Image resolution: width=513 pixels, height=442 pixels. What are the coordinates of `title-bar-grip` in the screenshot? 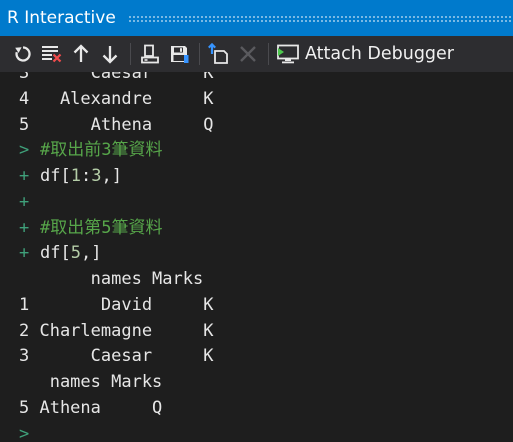 It's located at (319, 18).